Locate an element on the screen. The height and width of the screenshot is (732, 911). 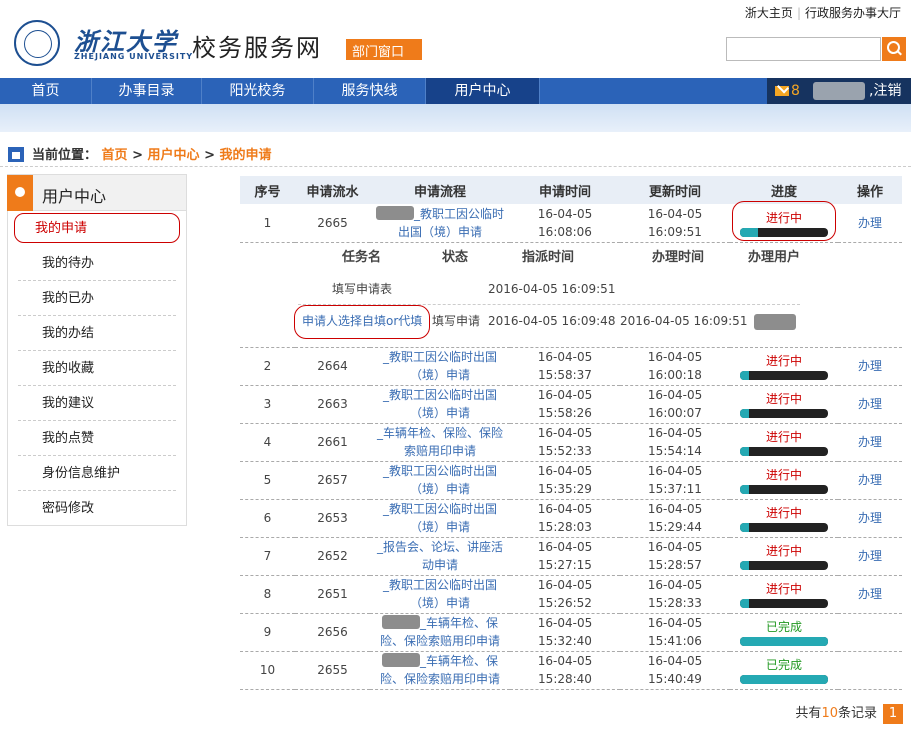
breadcrumb-home: 首页 is located at coordinates (115, 155).